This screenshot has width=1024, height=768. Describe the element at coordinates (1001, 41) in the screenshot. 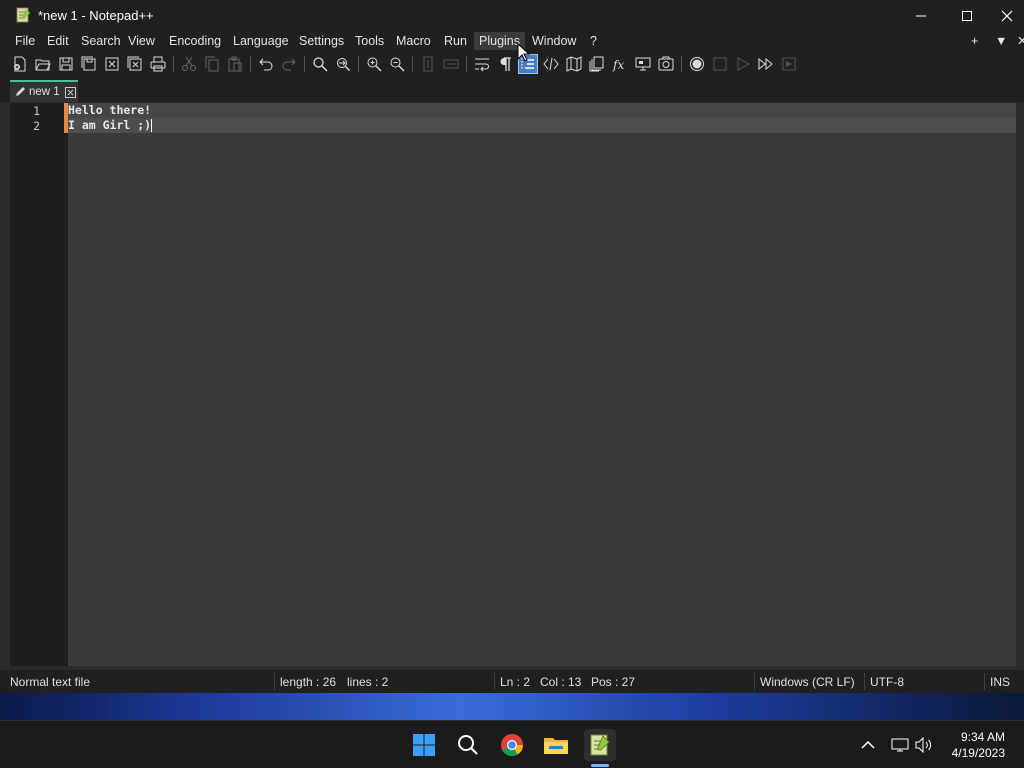

I see `tab-list-button: ▼` at that location.